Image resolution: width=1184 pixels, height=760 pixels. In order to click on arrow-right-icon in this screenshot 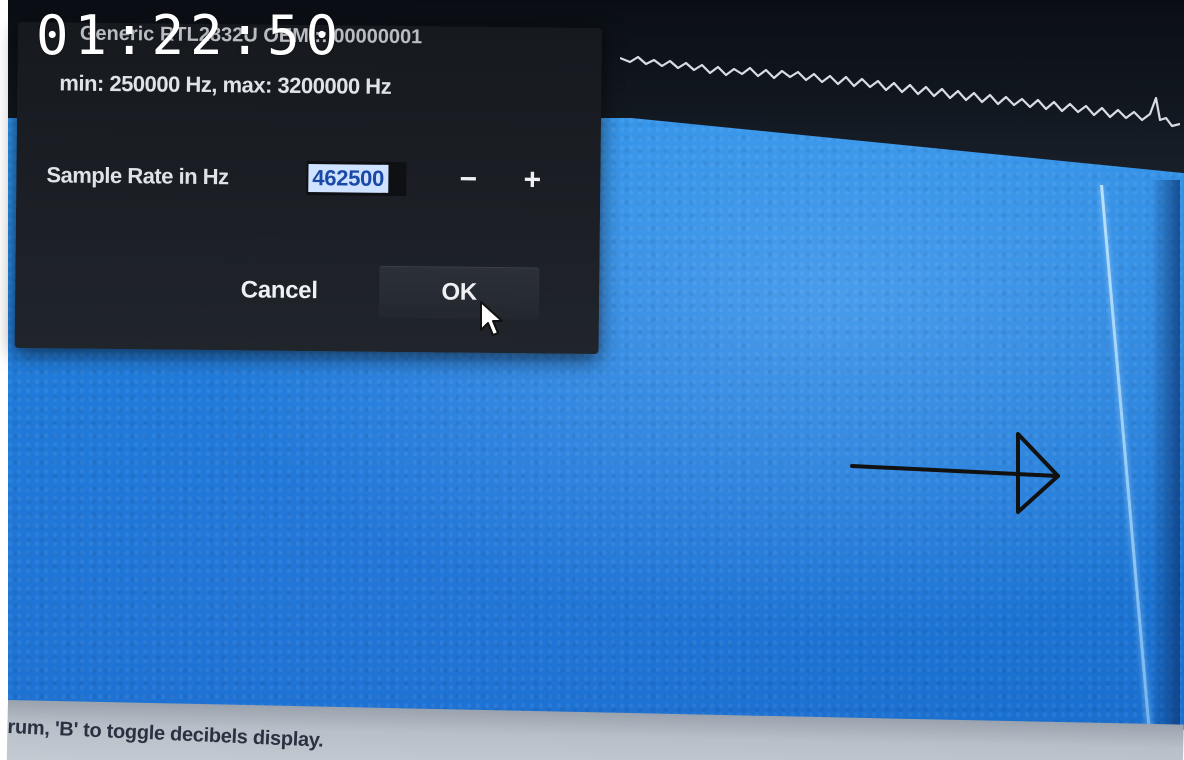, I will do `click(955, 473)`.